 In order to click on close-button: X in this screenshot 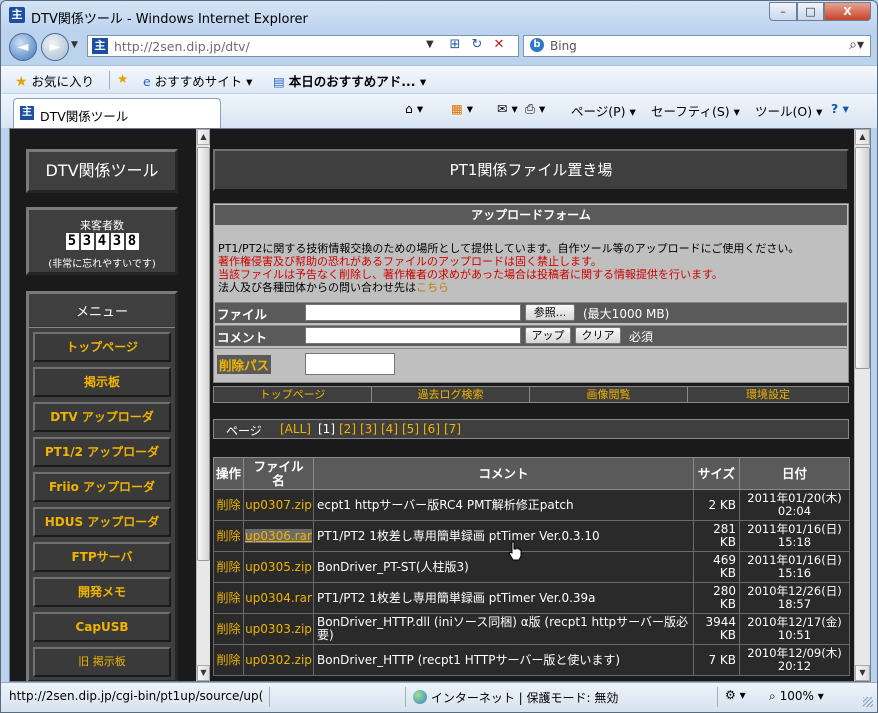, I will do `click(847, 11)`.